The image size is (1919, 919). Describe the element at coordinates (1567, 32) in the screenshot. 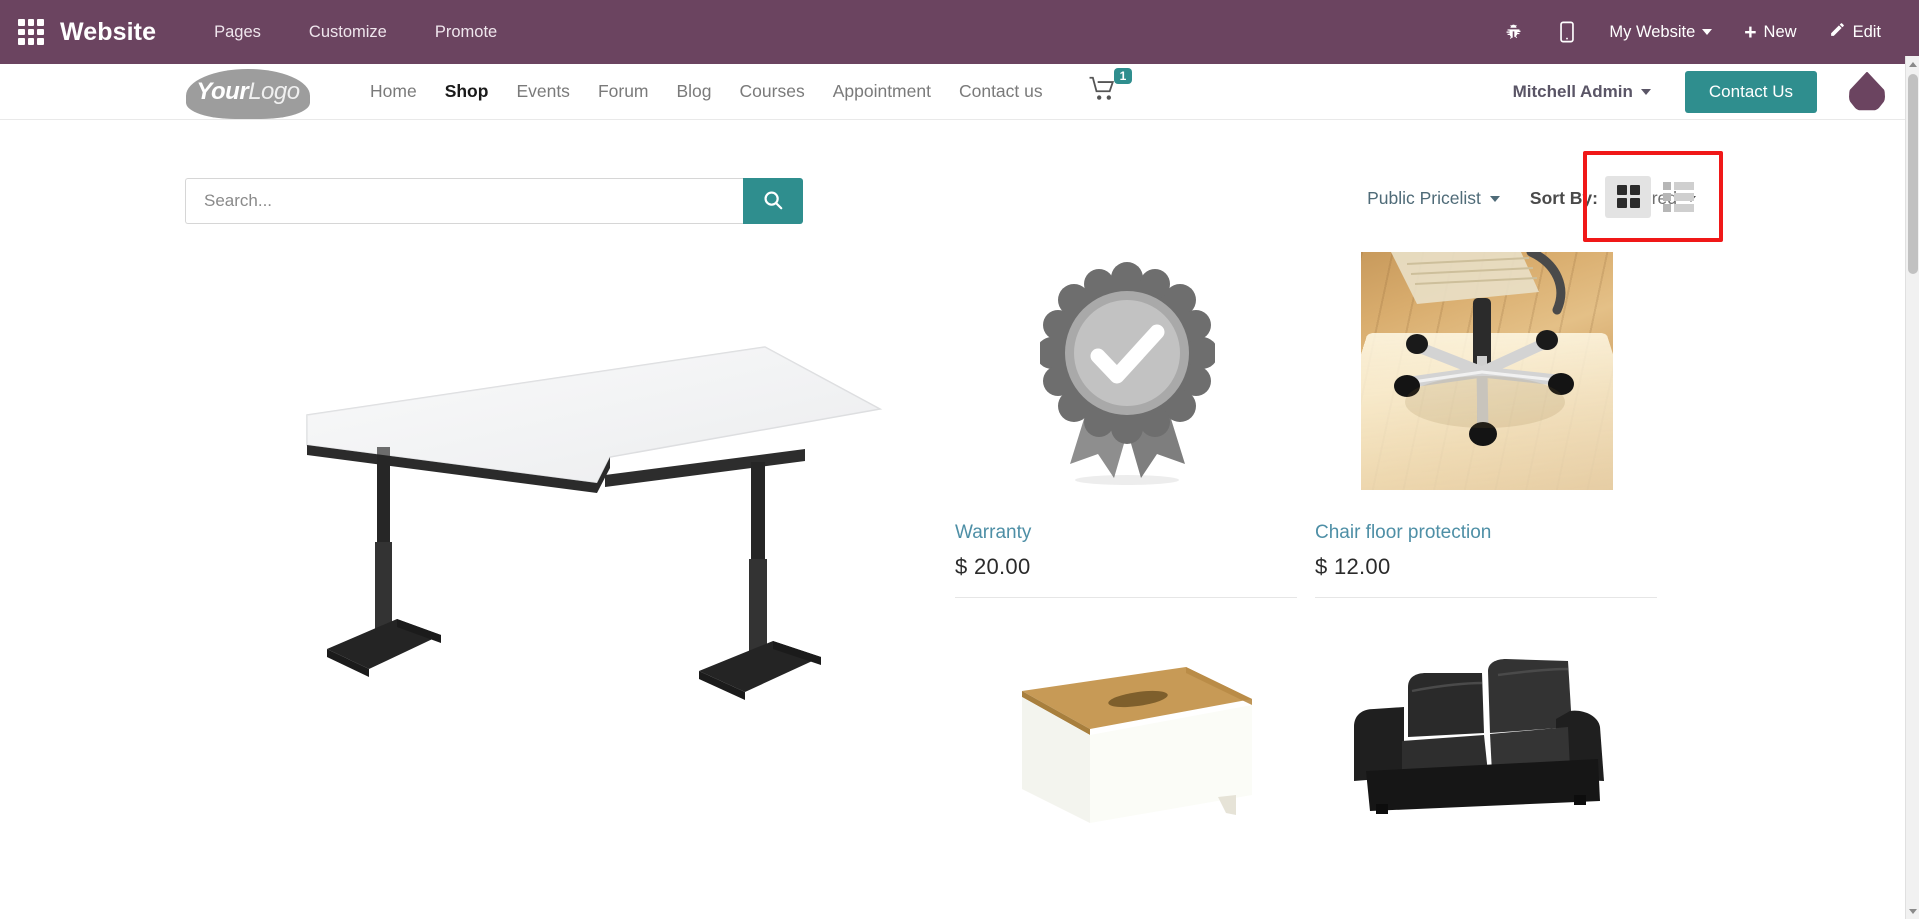

I see `mobile-preview-icon` at that location.